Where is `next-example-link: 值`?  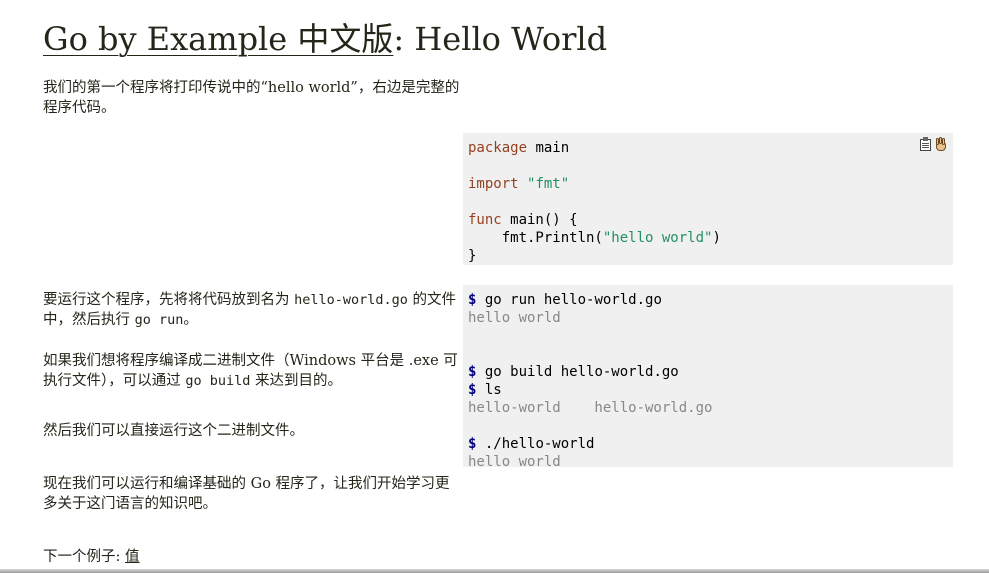 next-example-link: 值 is located at coordinates (132, 557).